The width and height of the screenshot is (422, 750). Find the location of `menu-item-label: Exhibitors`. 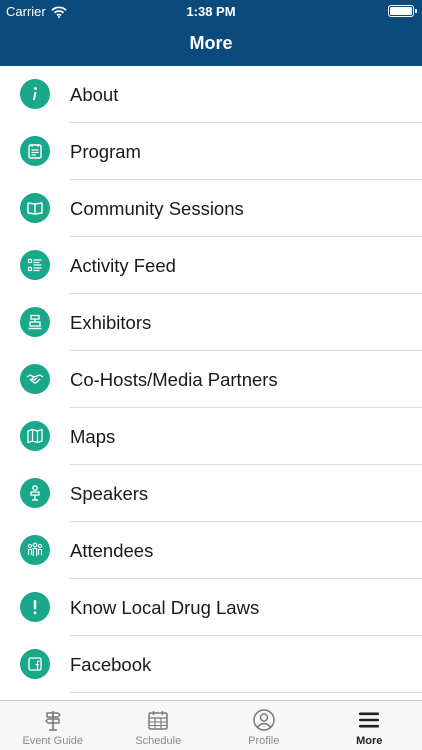

menu-item-label: Exhibitors is located at coordinates (111, 322).